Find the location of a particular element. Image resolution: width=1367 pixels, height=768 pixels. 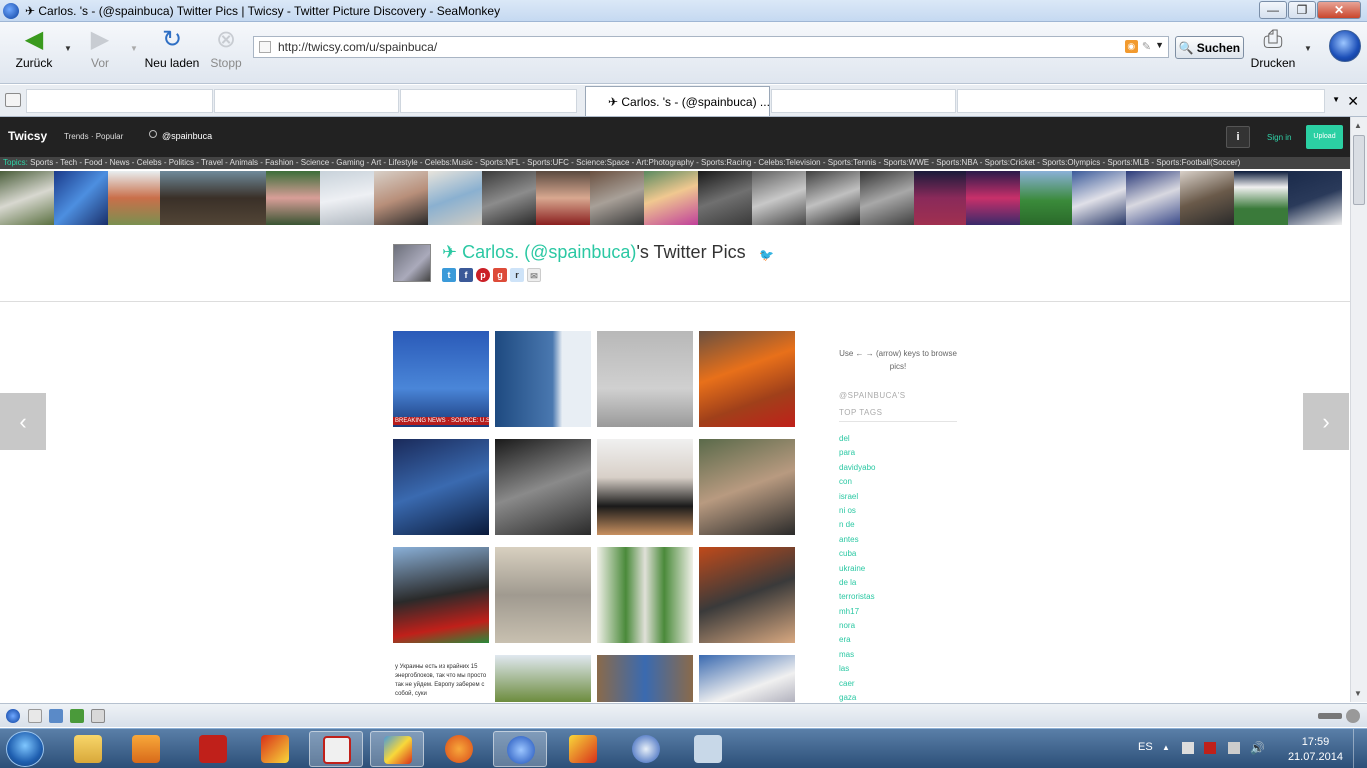

tag-link: nora is located at coordinates (857, 626).